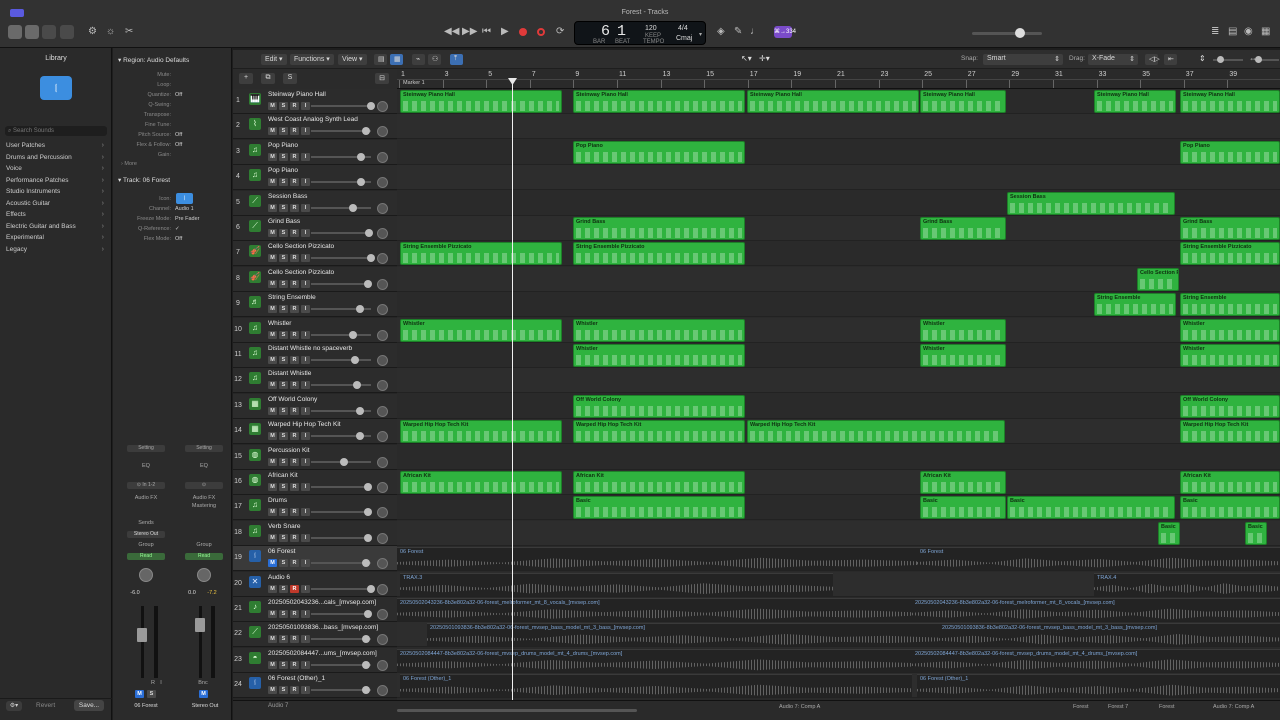 The height and width of the screenshot is (720, 1280). What do you see at coordinates (1023, 59) in the screenshot?
I see `snap-select: Smart ⇕` at bounding box center [1023, 59].